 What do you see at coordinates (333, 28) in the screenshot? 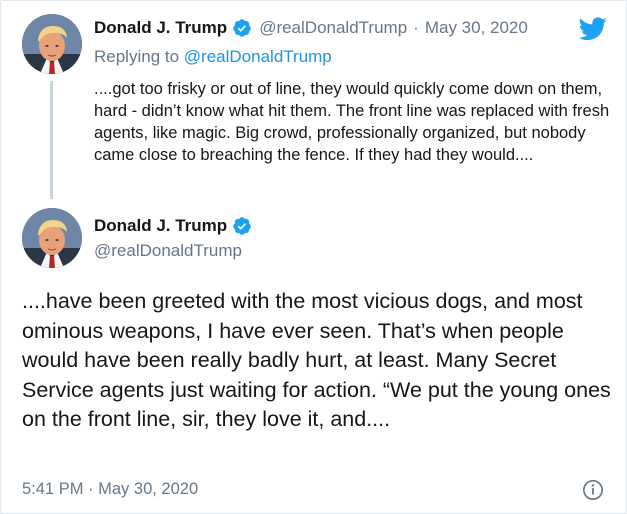
I see `parent-author-handle: @realDonaldTrump` at bounding box center [333, 28].